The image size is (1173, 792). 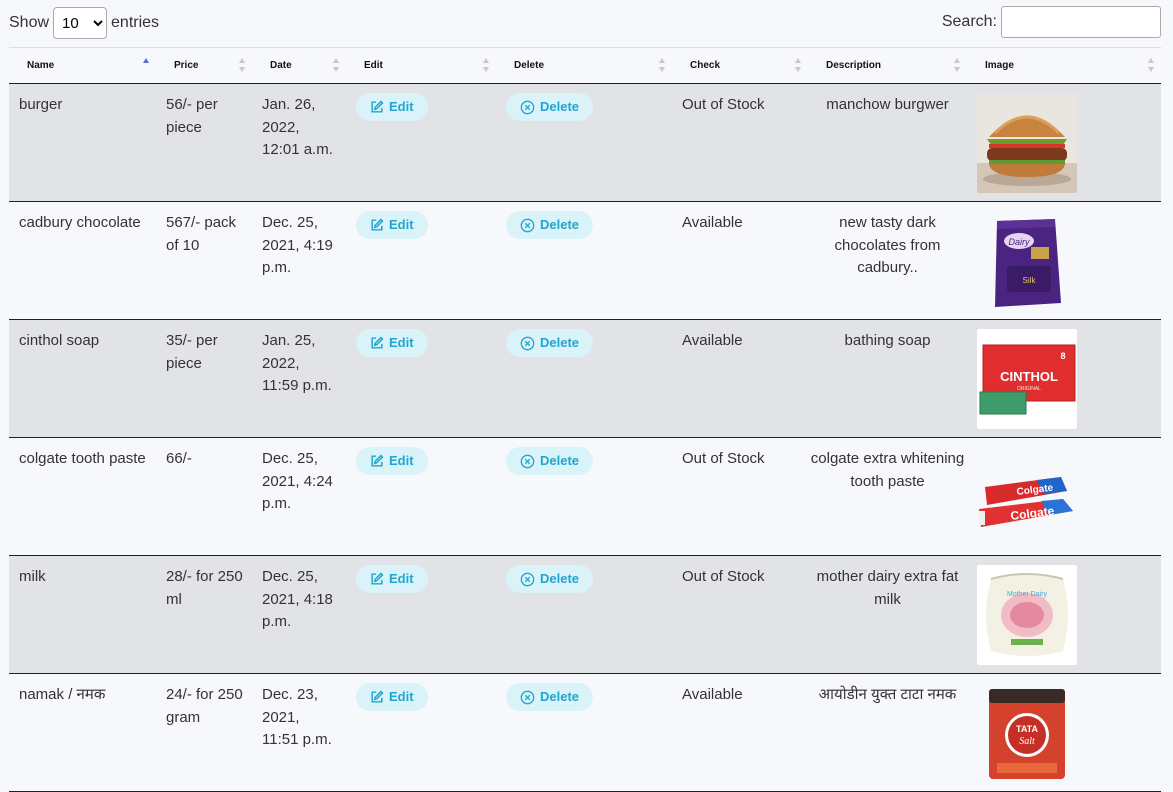 What do you see at coordinates (586, 23) in the screenshot?
I see `table-controls: Show 10 entries Search:` at bounding box center [586, 23].